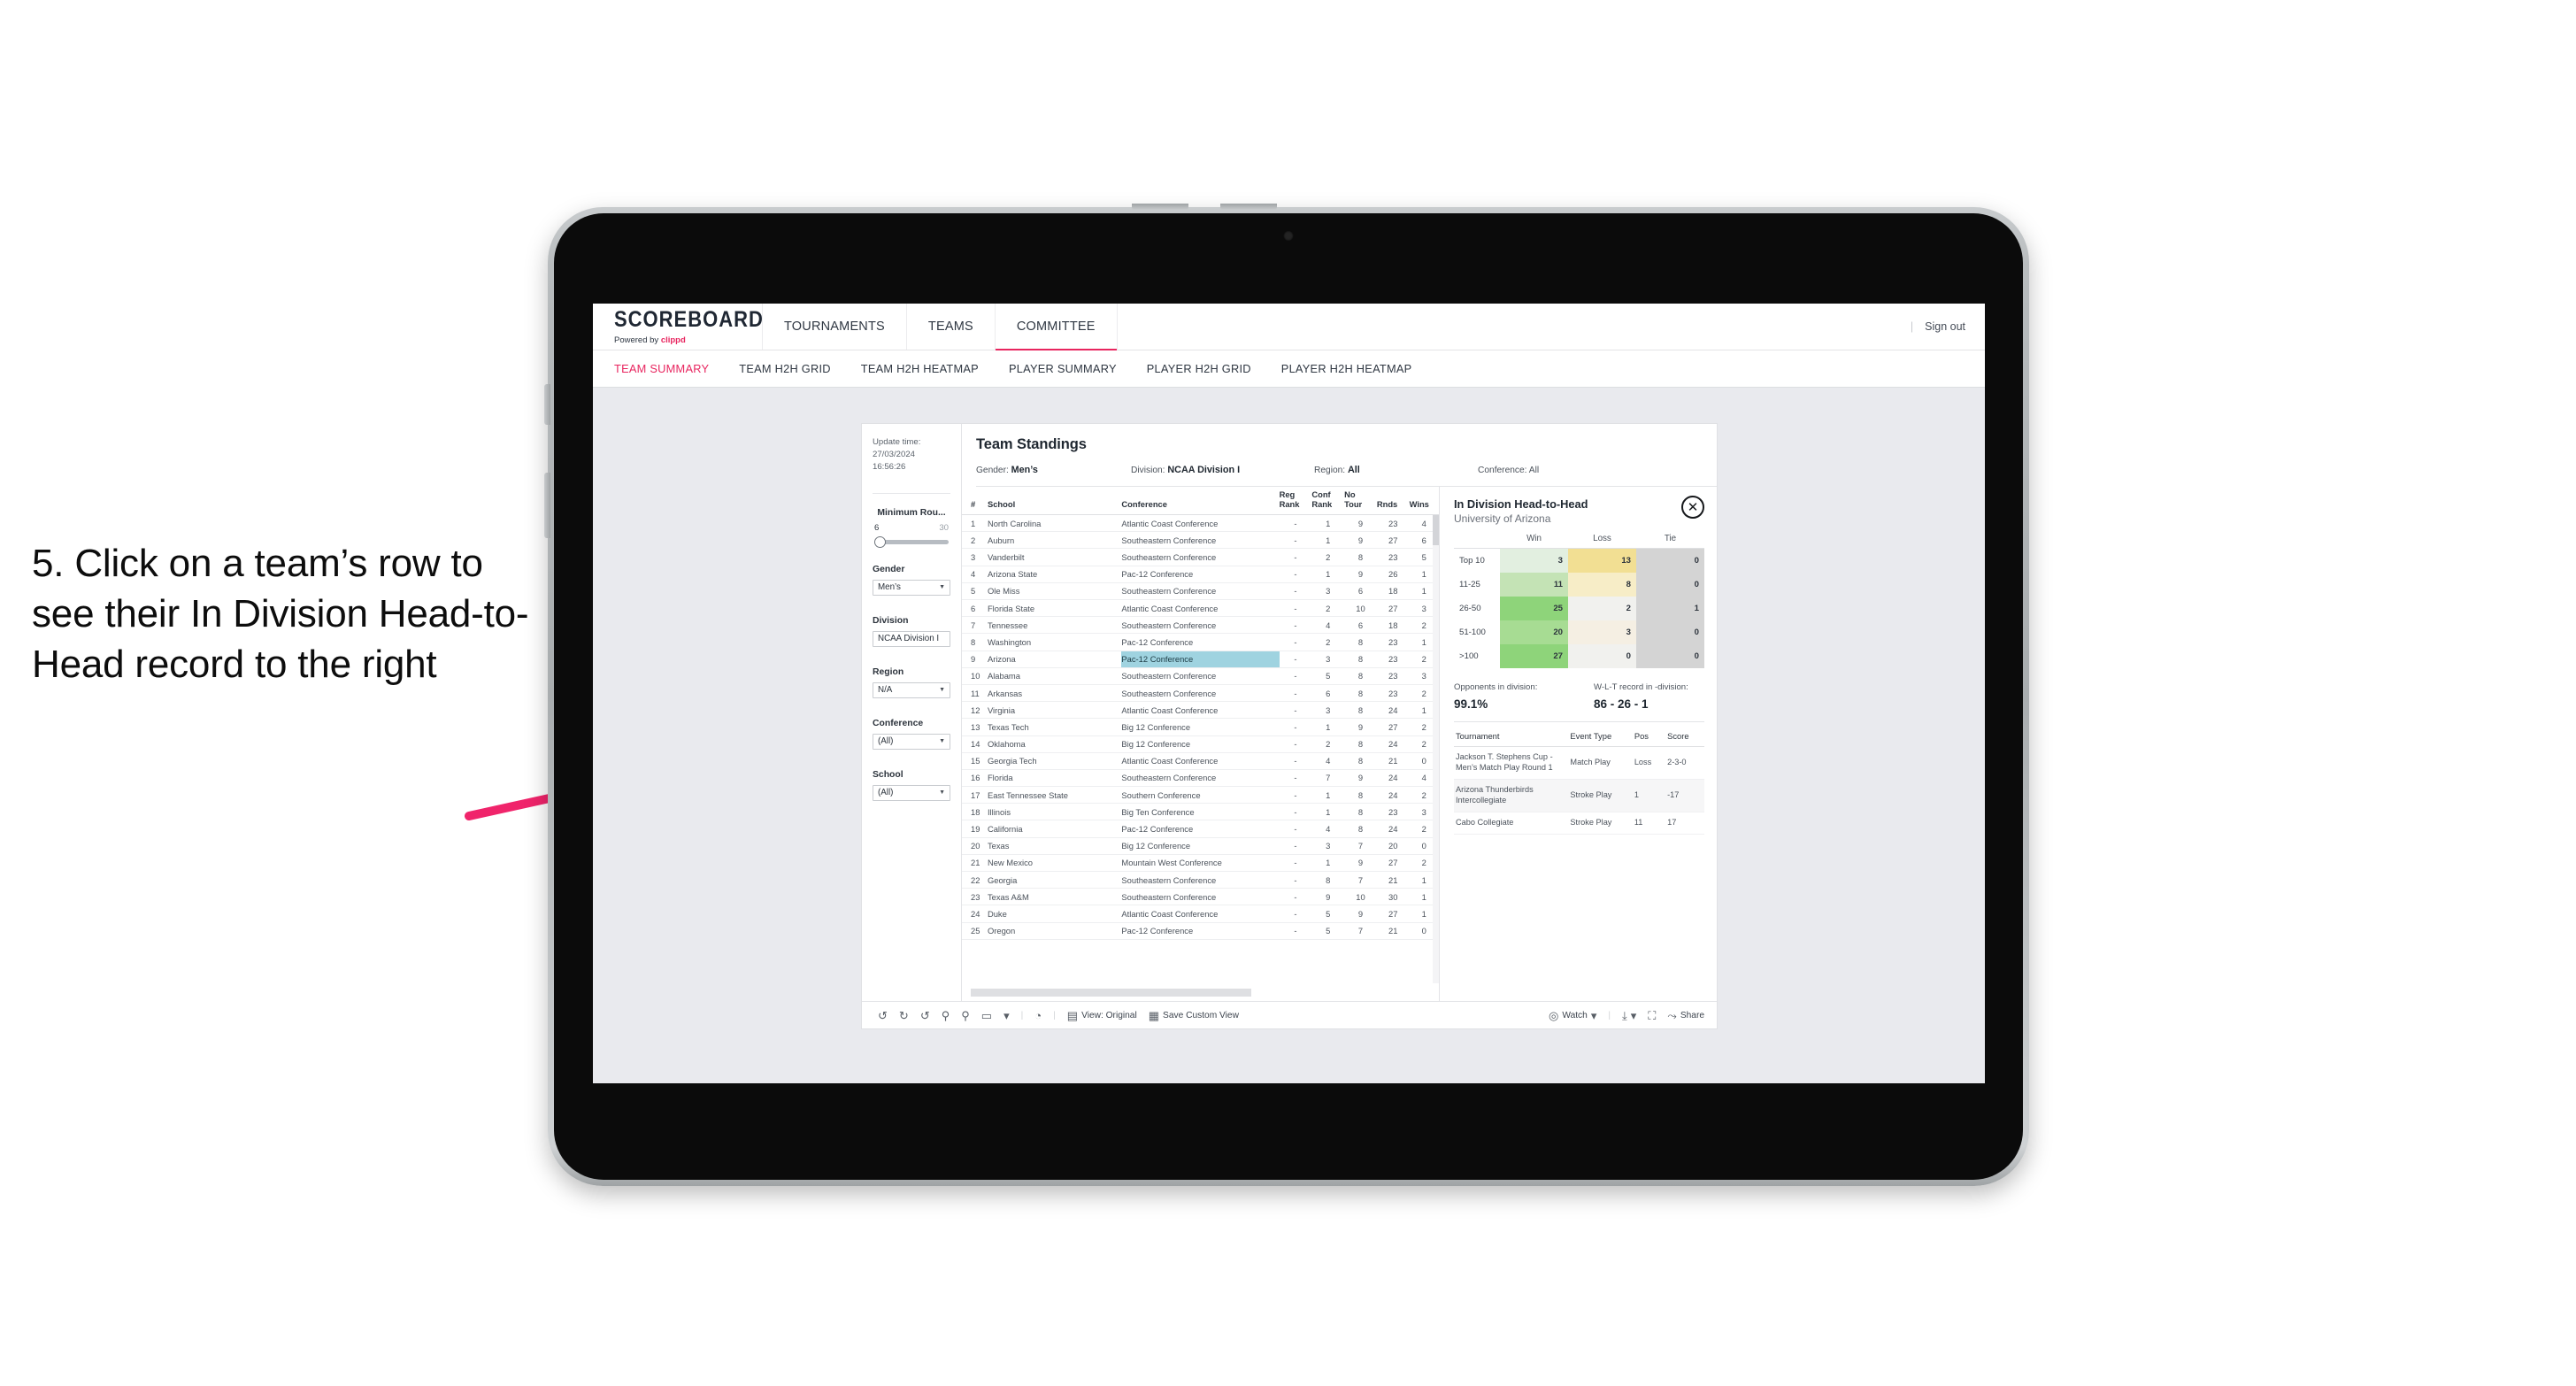 The width and height of the screenshot is (2576, 1386). What do you see at coordinates (911, 587) in the screenshot?
I see `gender-select: Men’s ▼` at bounding box center [911, 587].